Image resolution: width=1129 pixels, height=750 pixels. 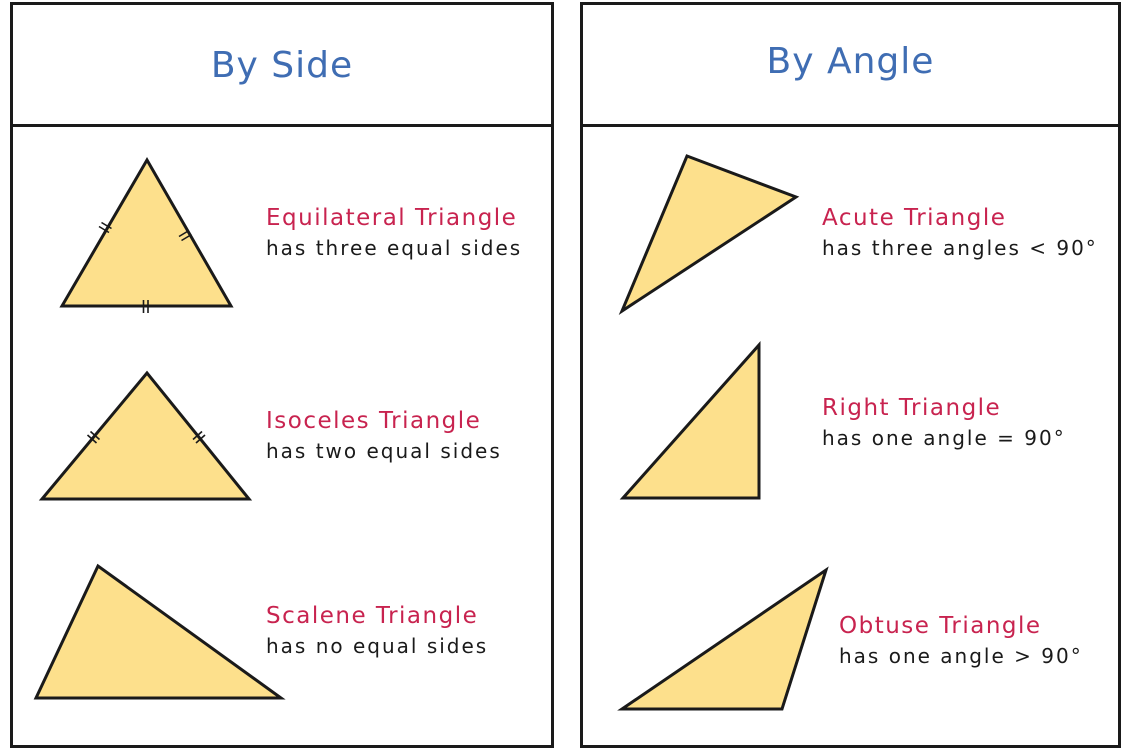 I want to click on isoceles-triangle-name: Isoceles Triangle, so click(x=374, y=421).